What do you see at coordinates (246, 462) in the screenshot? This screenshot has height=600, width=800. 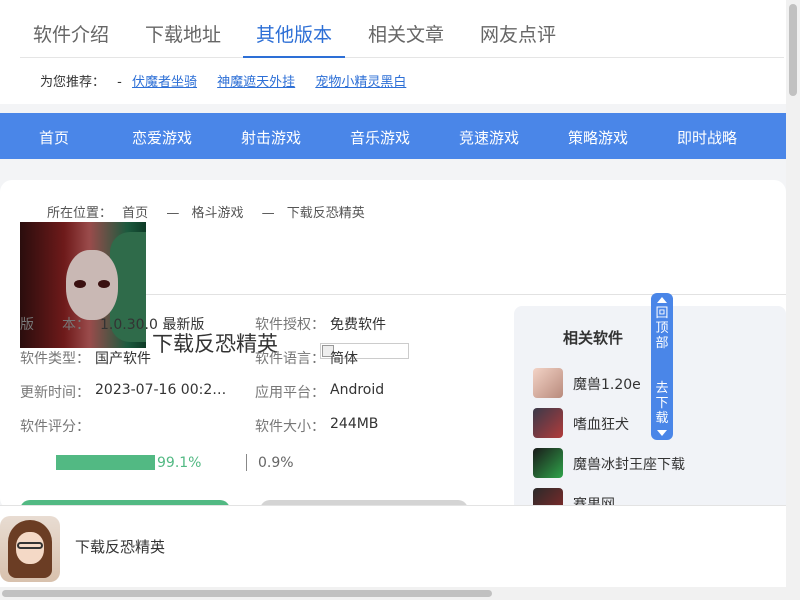 I see `rating-divider` at bounding box center [246, 462].